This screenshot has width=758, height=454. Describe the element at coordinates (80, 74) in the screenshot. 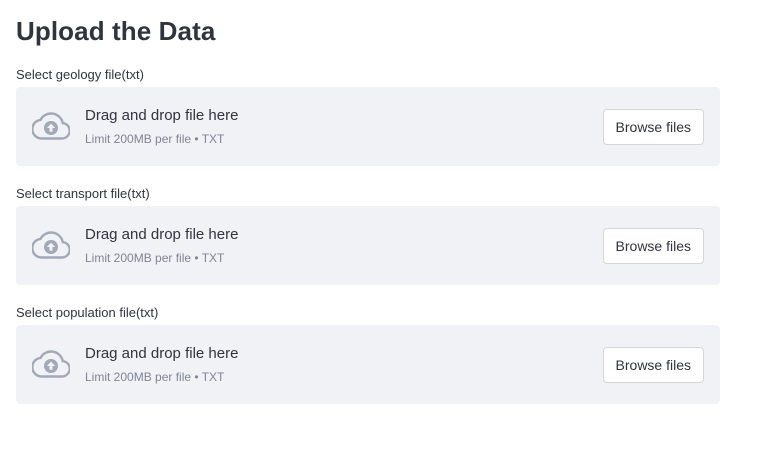

I see `uploader-label: Select geology file(txt)` at that location.